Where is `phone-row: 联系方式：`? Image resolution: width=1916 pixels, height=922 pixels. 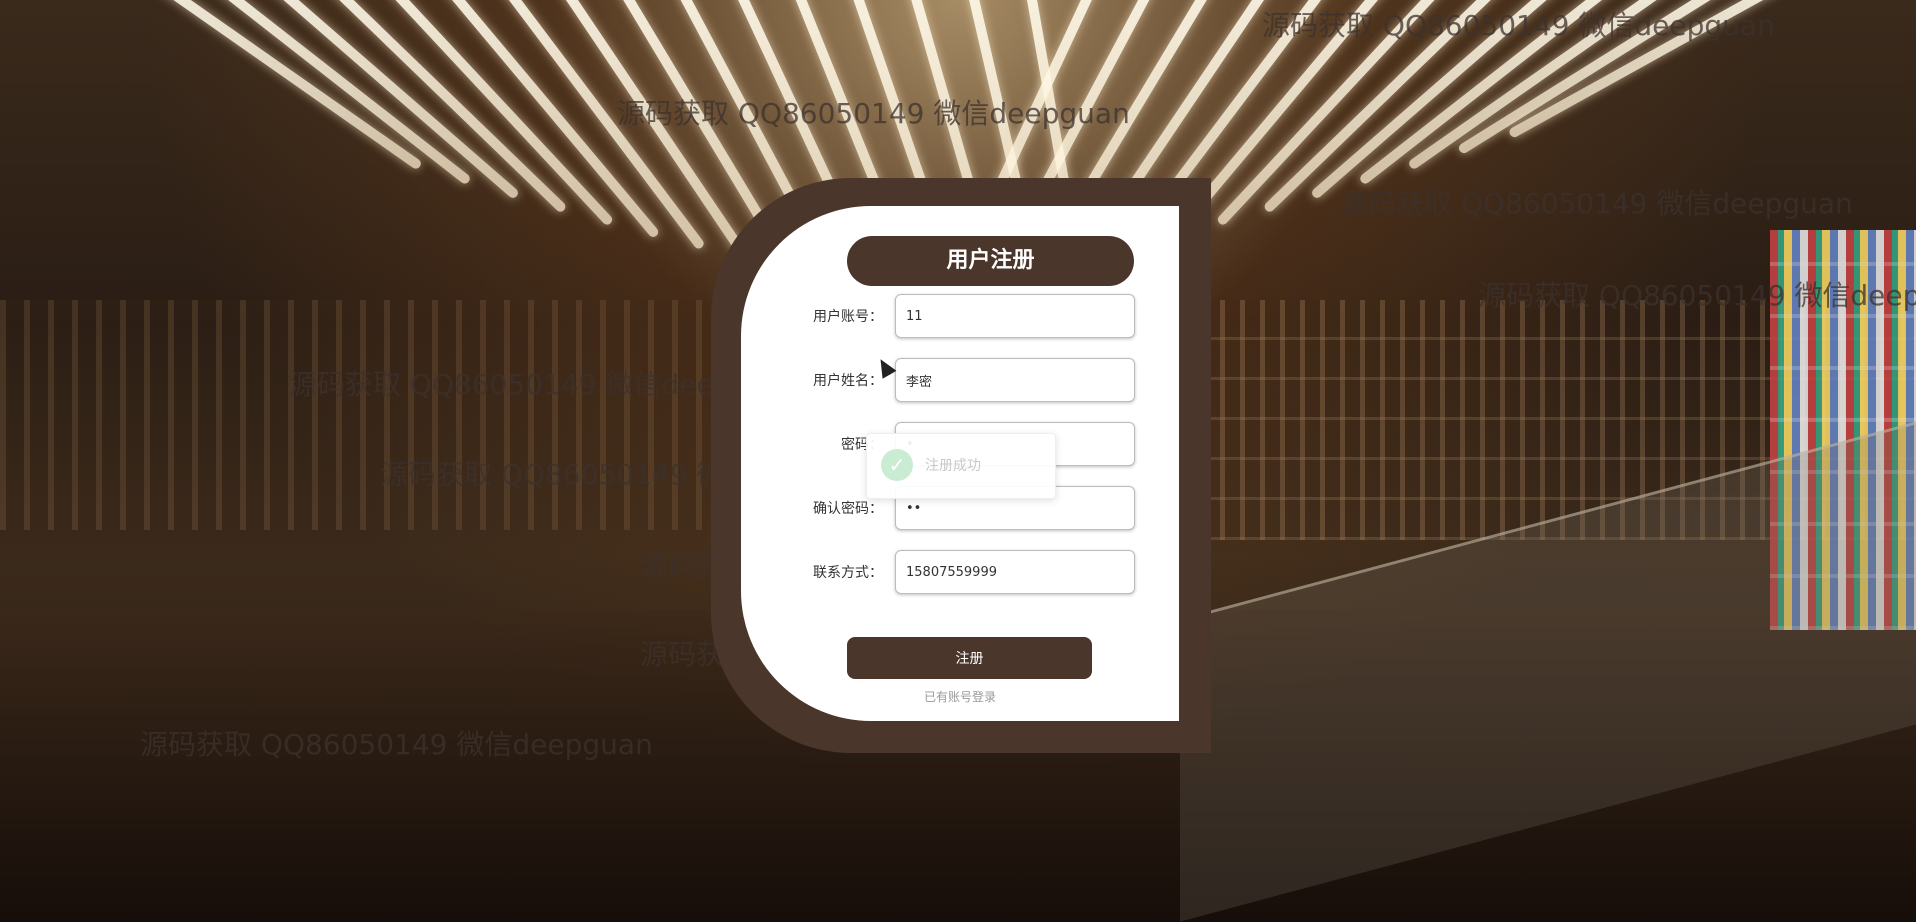 phone-row: 联系方式： is located at coordinates (960, 573).